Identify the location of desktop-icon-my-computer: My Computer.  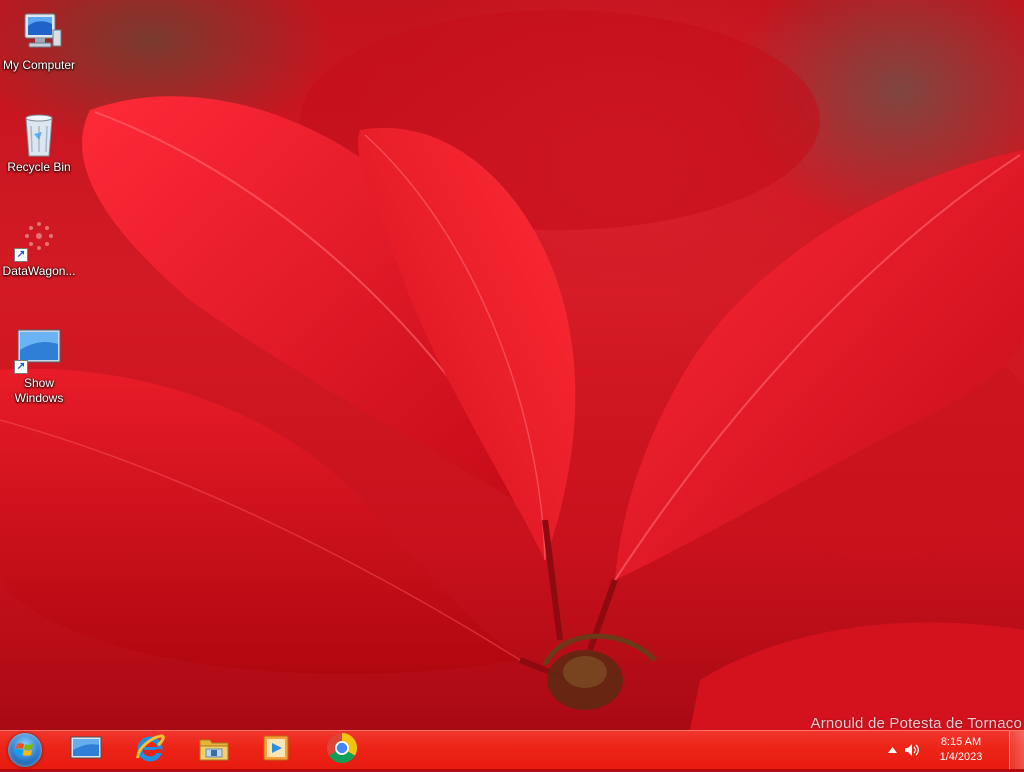
(39, 41).